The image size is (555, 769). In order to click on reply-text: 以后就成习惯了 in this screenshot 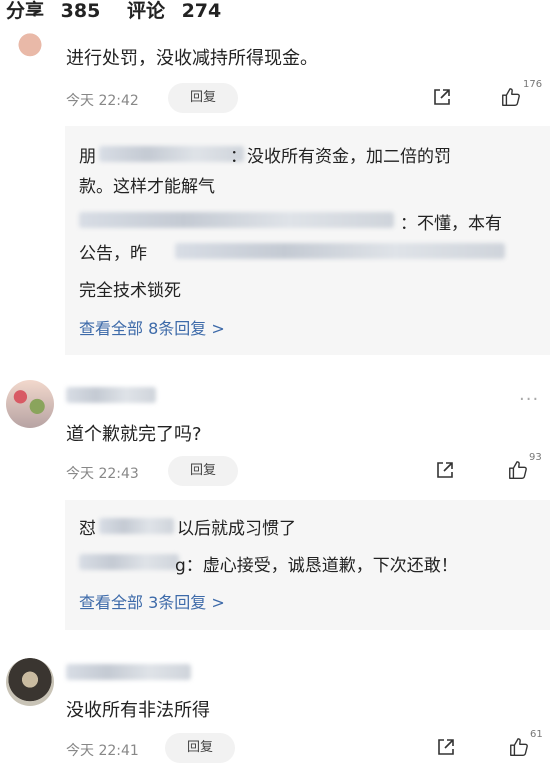, I will do `click(236, 529)`.